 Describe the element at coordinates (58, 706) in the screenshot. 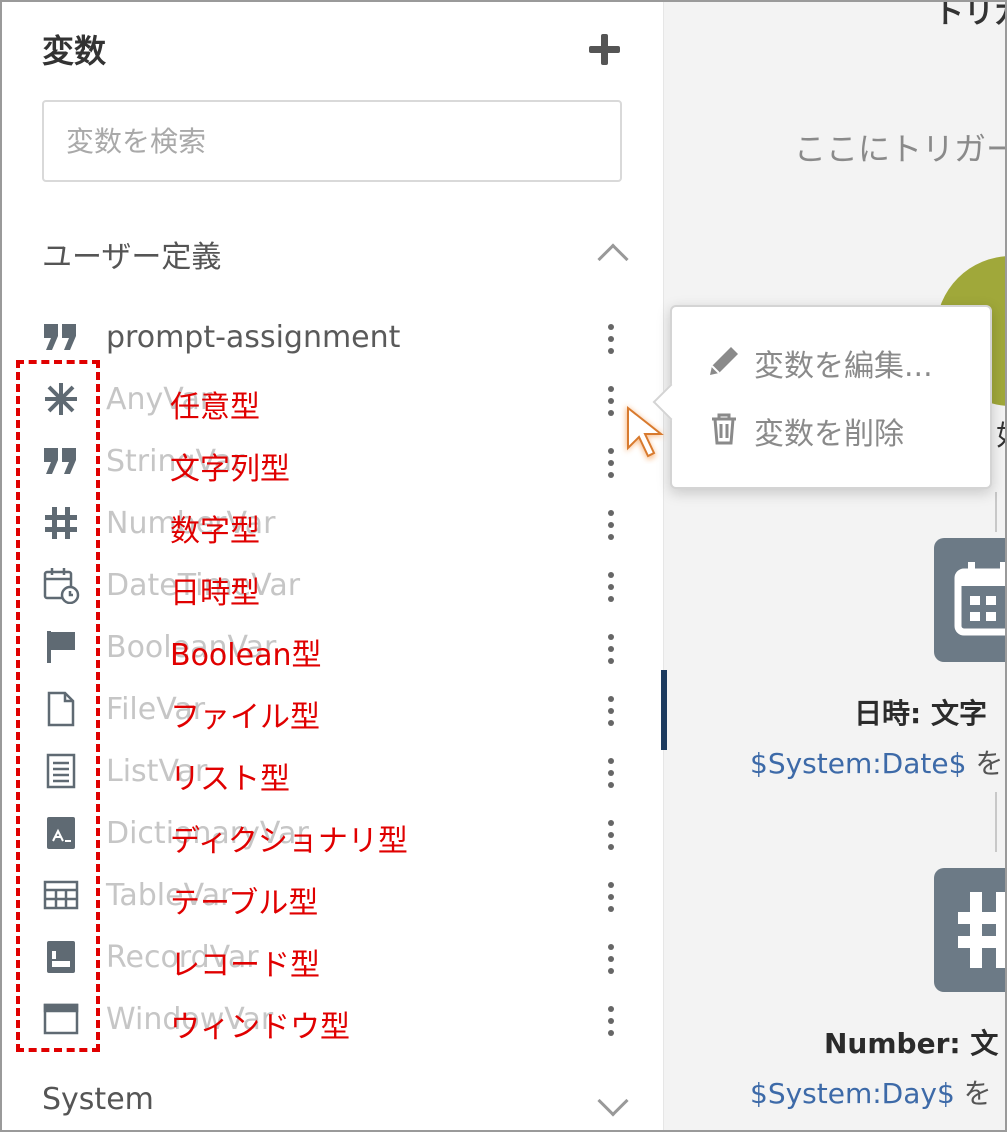

I see `annotation-highlight-box` at that location.